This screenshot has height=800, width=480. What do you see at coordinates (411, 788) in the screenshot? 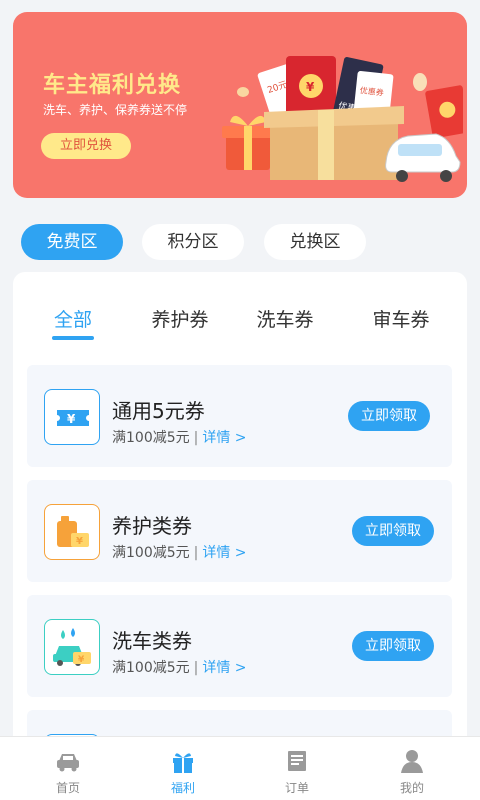
I see `nav-mine-label: 我的` at bounding box center [411, 788].